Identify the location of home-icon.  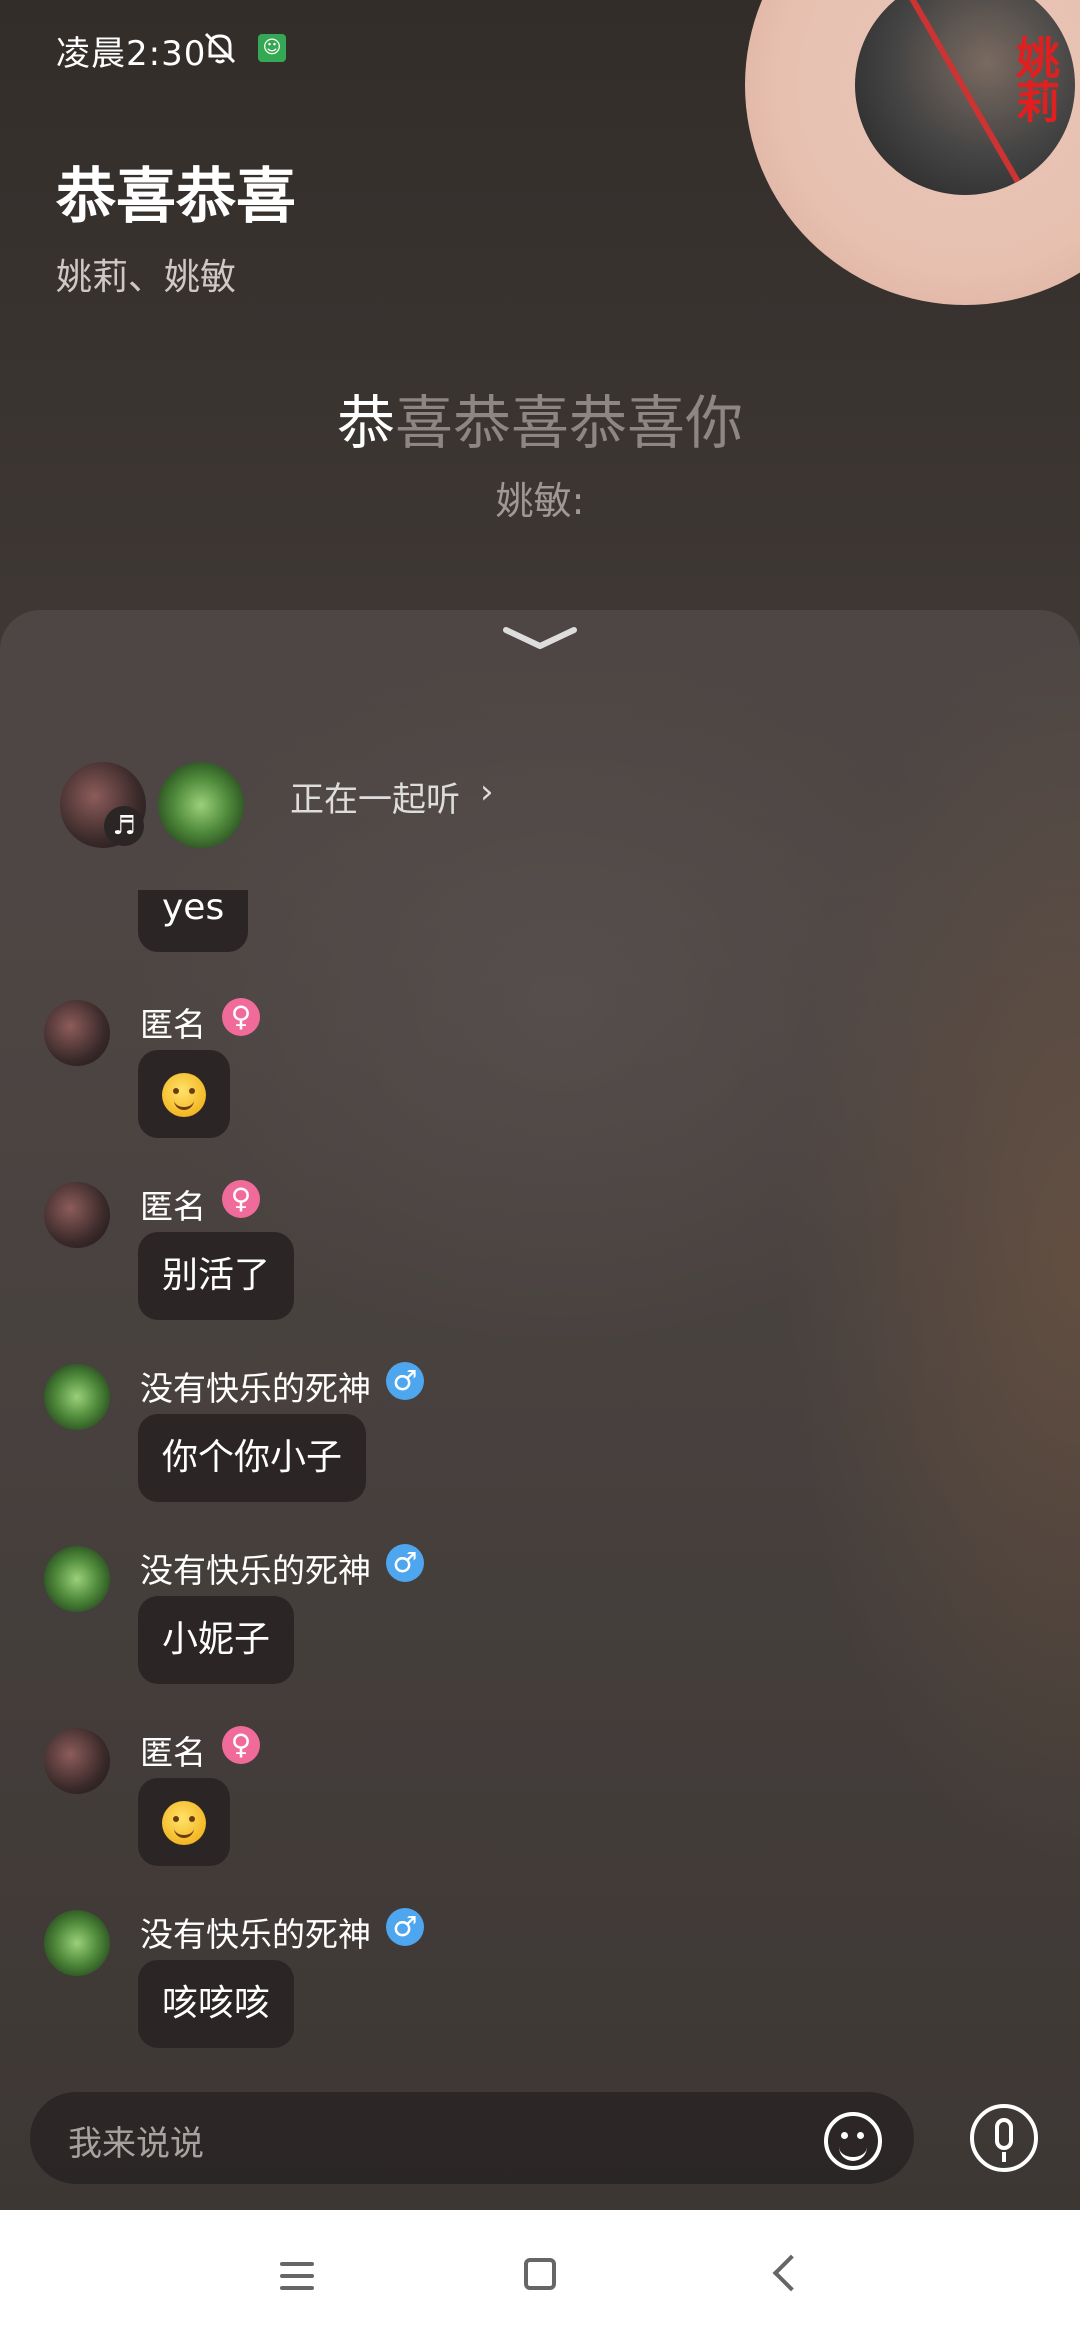
(540, 2274).